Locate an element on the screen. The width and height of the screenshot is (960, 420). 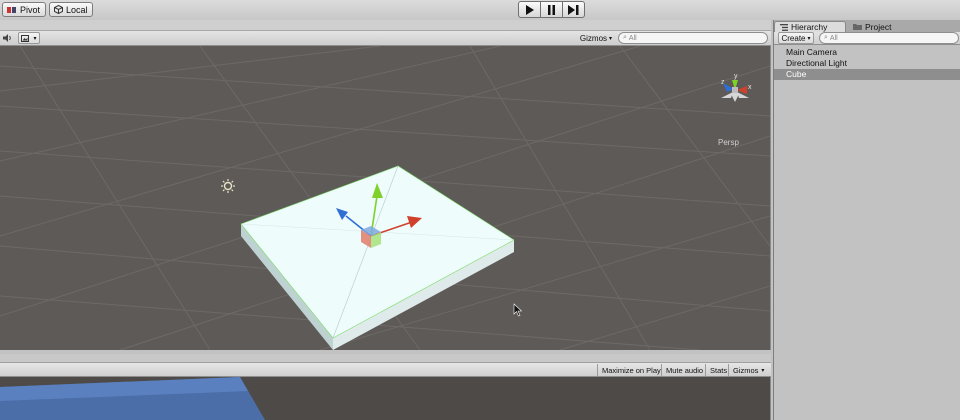
scene-gizmos-dropdown: Gizmos ▾ is located at coordinates (596, 38).